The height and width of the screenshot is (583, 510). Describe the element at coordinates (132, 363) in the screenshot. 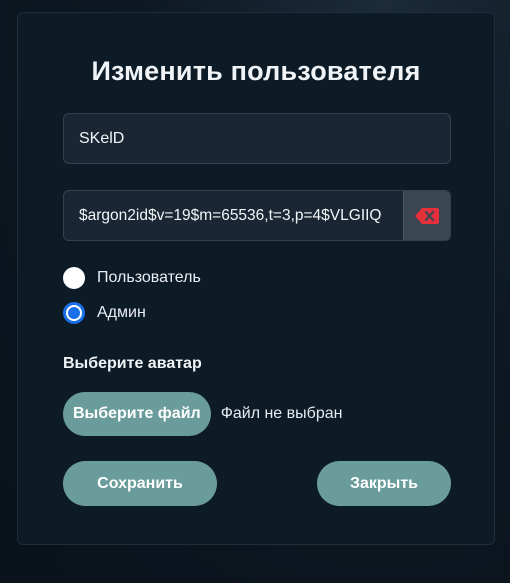

I see `avatar-section-label: Выберите аватар` at that location.